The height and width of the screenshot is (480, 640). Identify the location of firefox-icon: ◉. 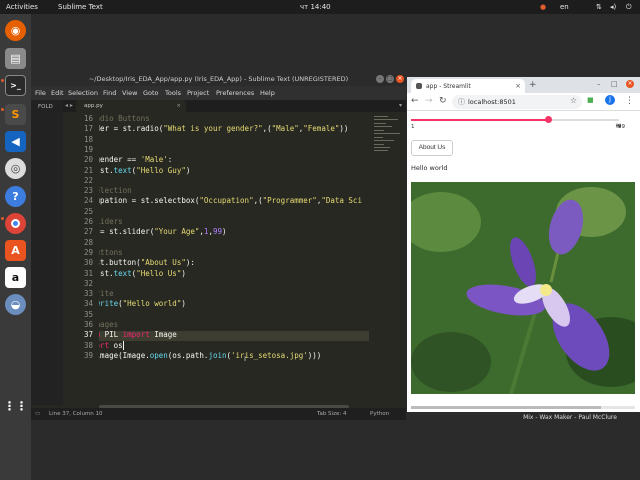
(15, 30).